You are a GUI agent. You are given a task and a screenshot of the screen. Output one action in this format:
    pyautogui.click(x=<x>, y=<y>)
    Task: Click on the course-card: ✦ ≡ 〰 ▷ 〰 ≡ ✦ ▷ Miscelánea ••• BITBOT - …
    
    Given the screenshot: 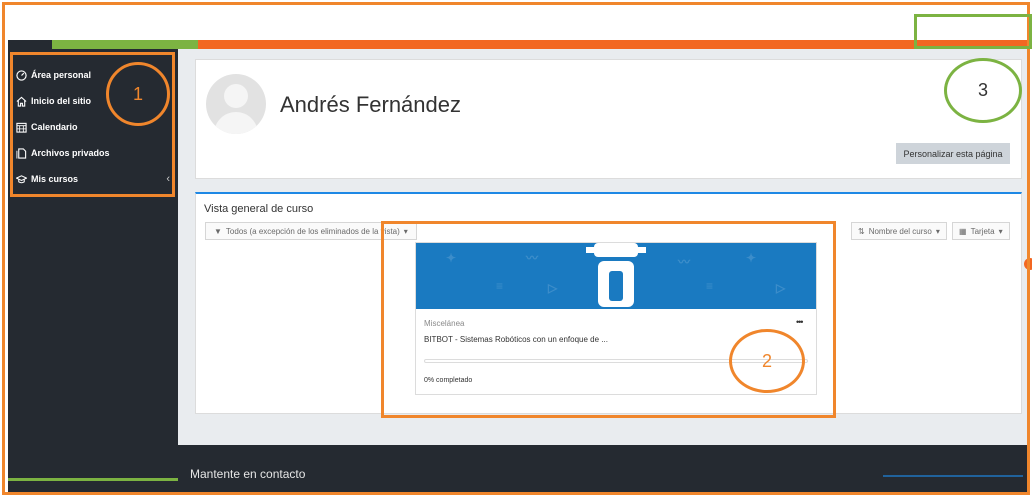 What is the action you would take?
    pyautogui.click(x=616, y=318)
    